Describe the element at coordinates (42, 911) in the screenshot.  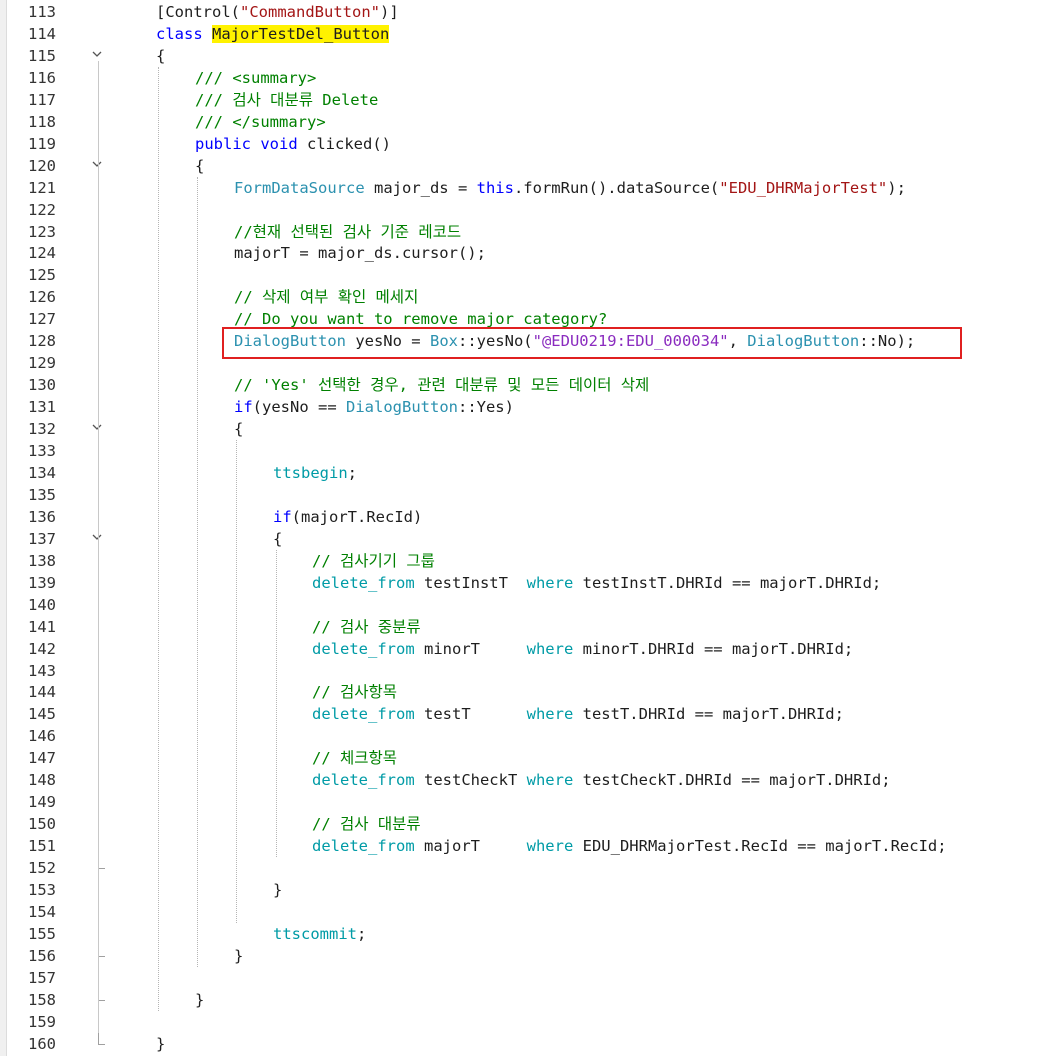
I see `line-number: 154` at that location.